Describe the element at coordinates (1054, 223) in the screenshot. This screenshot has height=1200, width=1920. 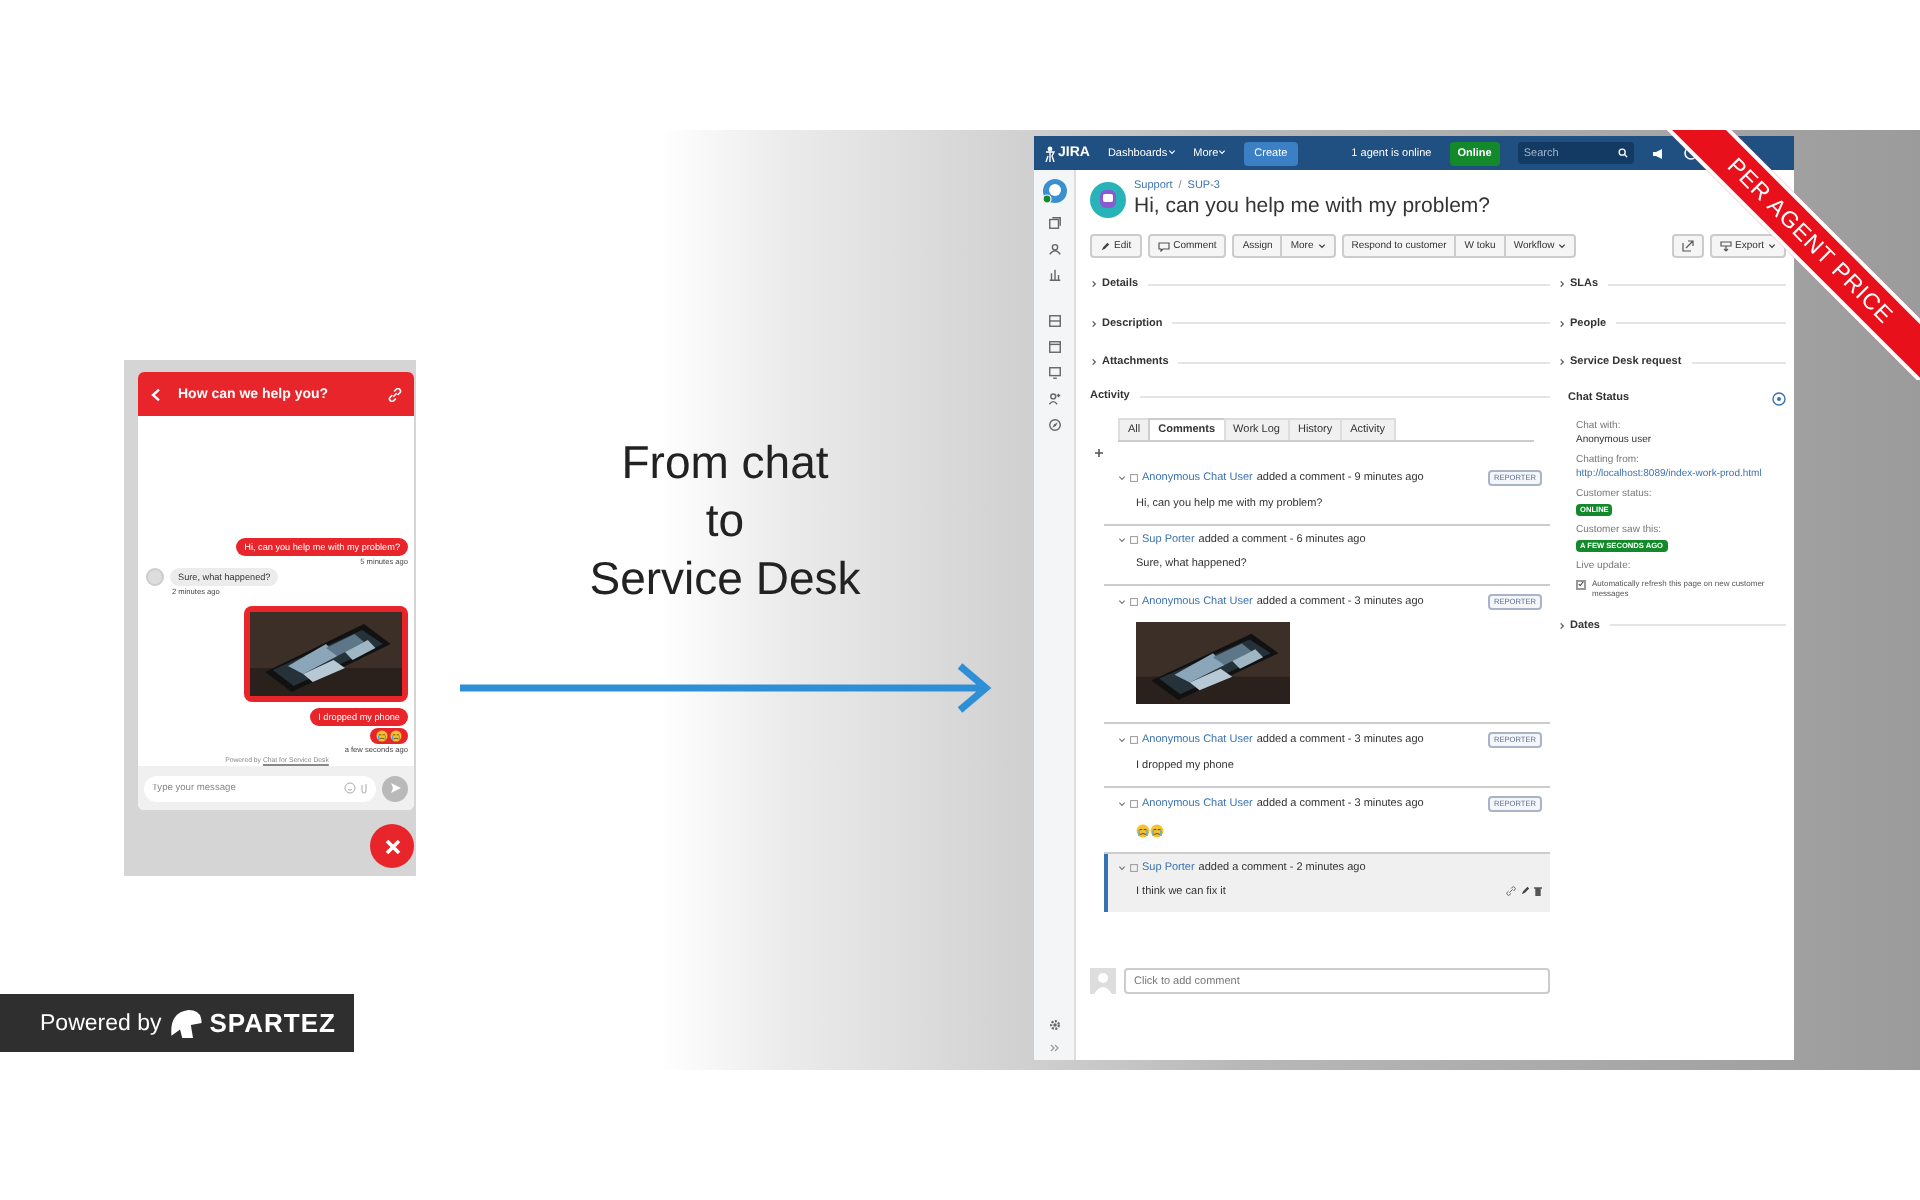
I see `stack-icon` at that location.